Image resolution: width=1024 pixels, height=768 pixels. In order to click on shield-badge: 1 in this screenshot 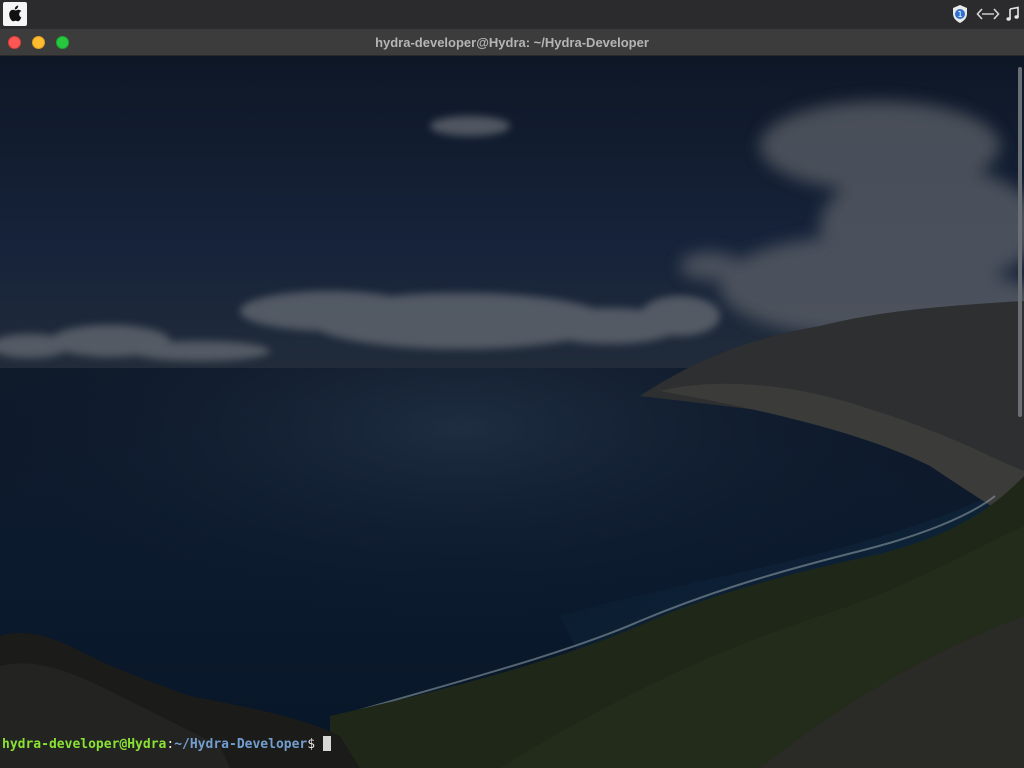, I will do `click(959, 14)`.